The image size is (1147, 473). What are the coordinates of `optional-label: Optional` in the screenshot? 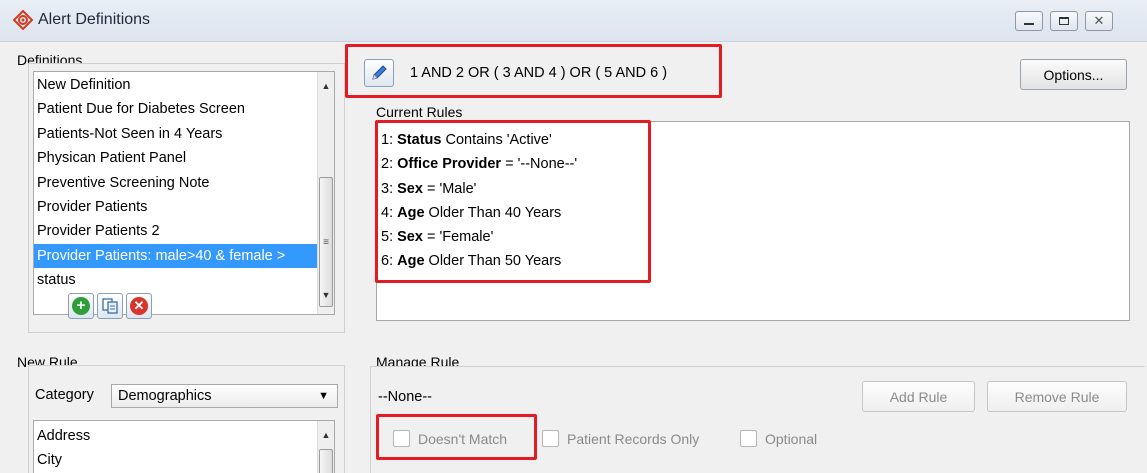 It's located at (791, 438).